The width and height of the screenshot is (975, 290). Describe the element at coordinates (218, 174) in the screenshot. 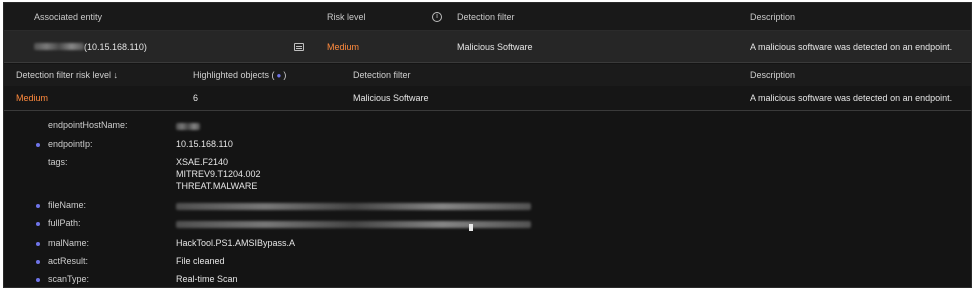

I see `detail-value-tag: MITREV9.T1204.002` at that location.